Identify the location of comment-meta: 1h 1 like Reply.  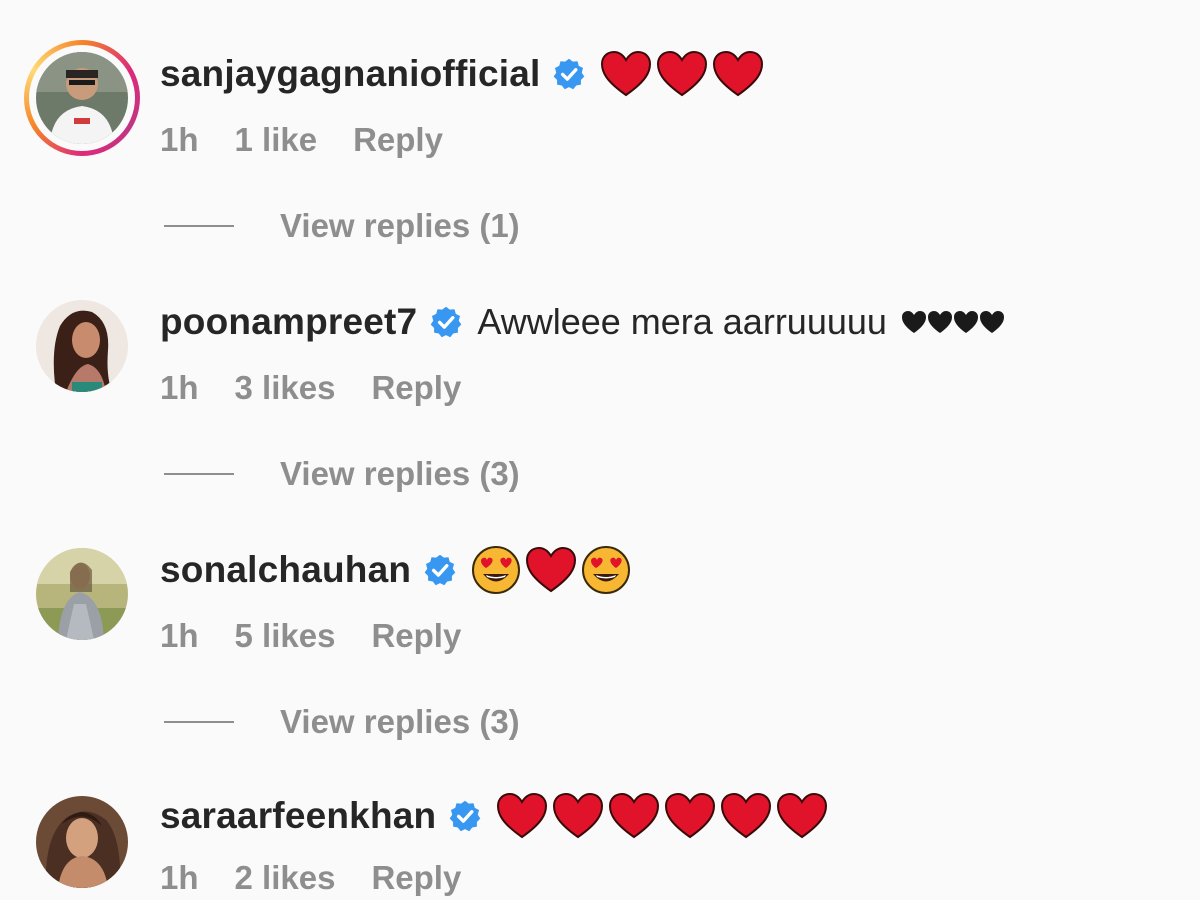
(319, 140).